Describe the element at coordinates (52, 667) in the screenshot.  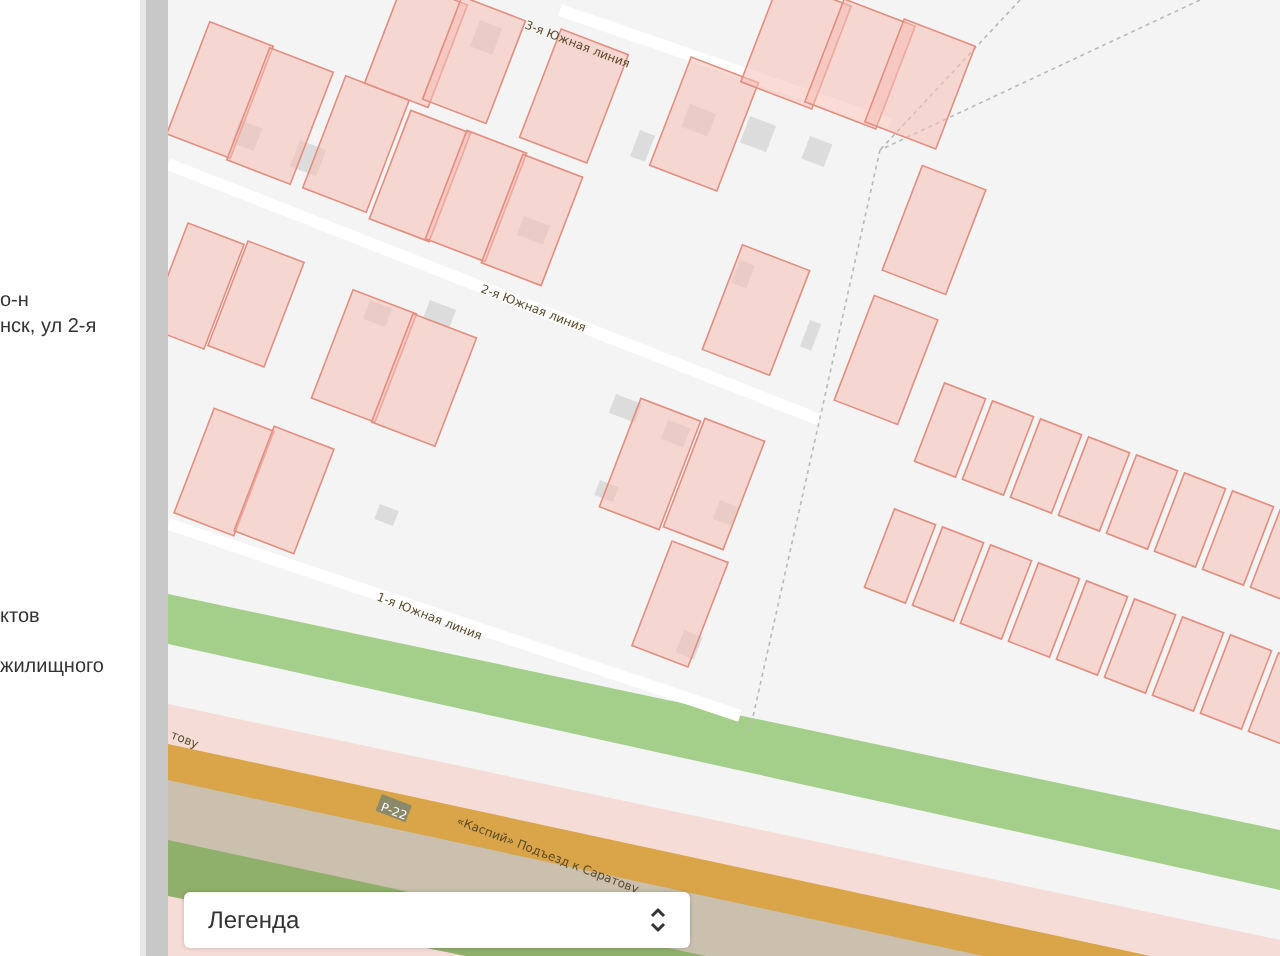
I see `address-text: жилищного` at that location.